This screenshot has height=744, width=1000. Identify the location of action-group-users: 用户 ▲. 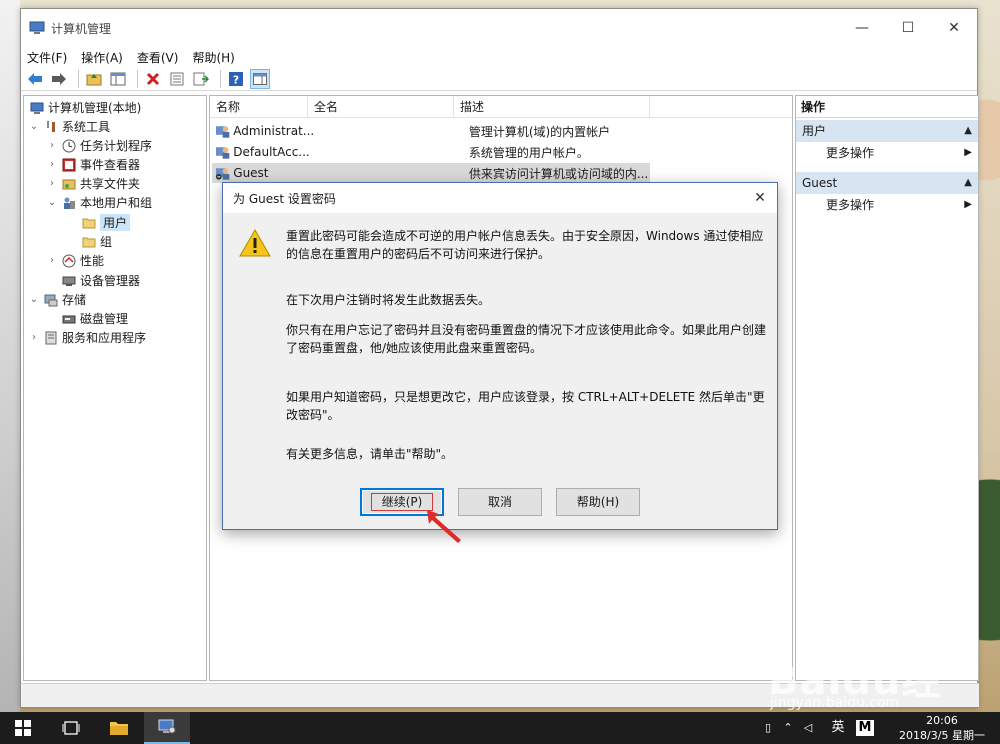
(887, 131).